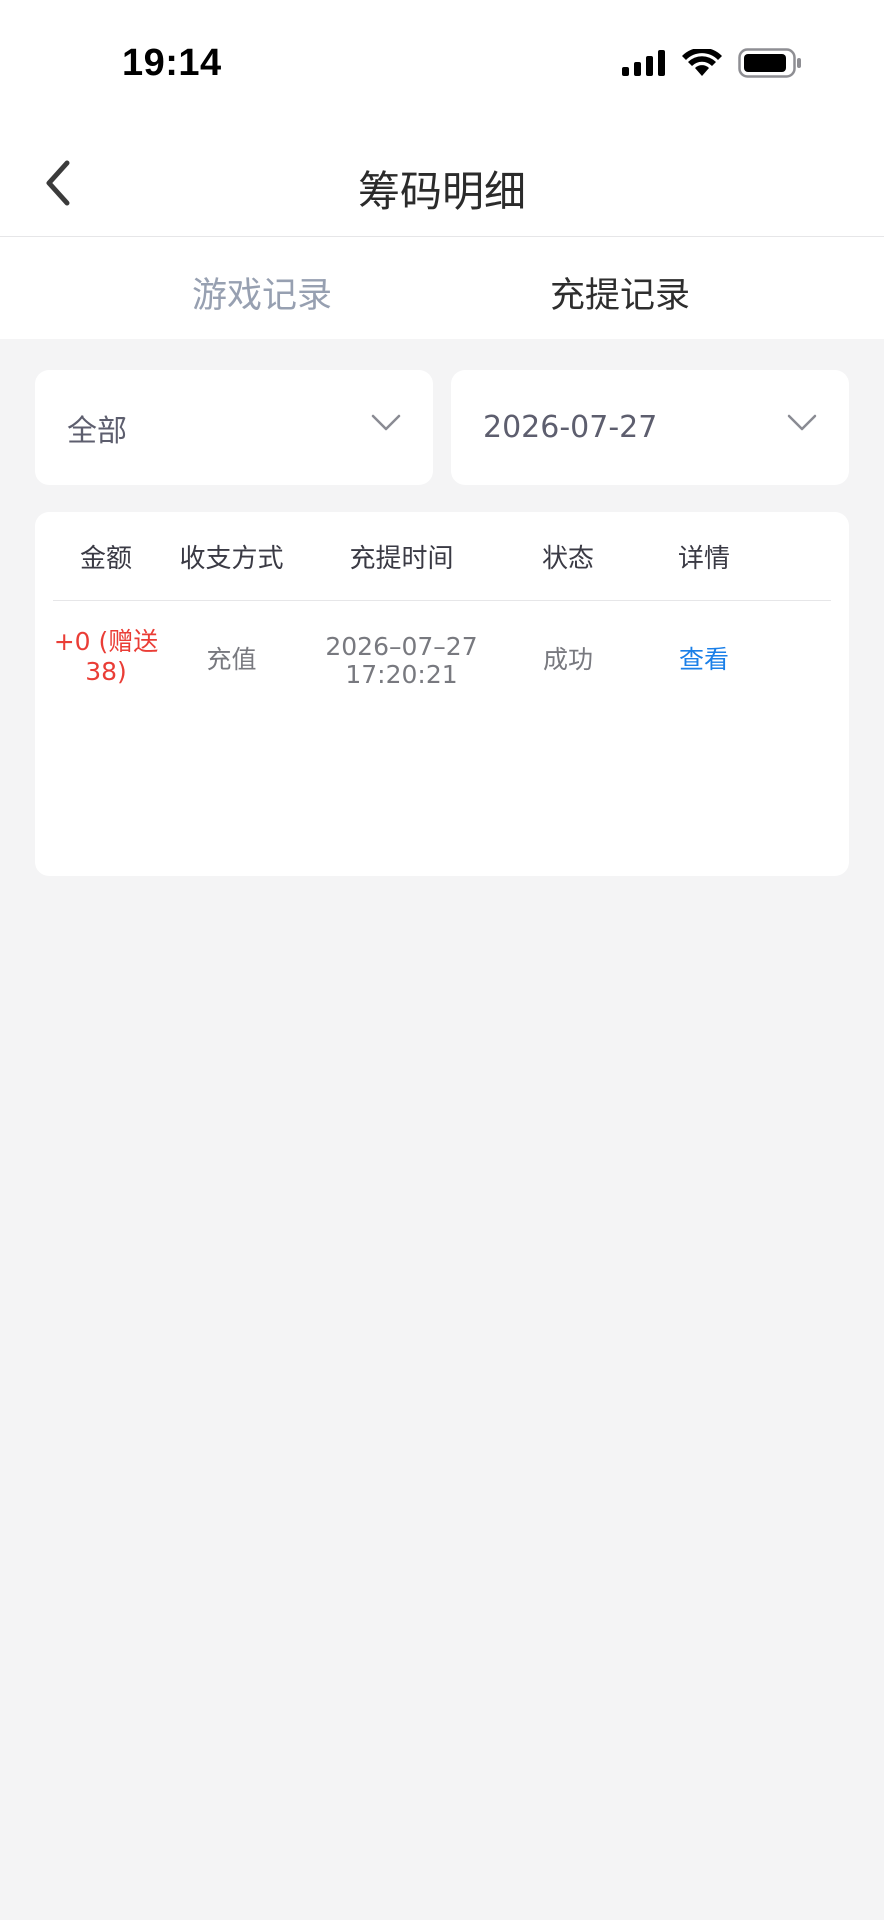  I want to click on table-header: 金额 收支方式 充提时间 状态 详情, so click(442, 556).